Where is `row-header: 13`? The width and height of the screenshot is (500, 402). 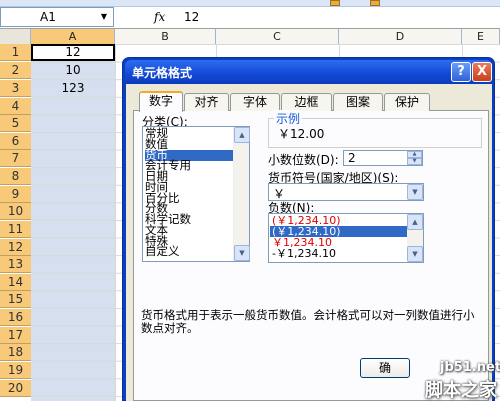 row-header: 13 is located at coordinates (15, 264).